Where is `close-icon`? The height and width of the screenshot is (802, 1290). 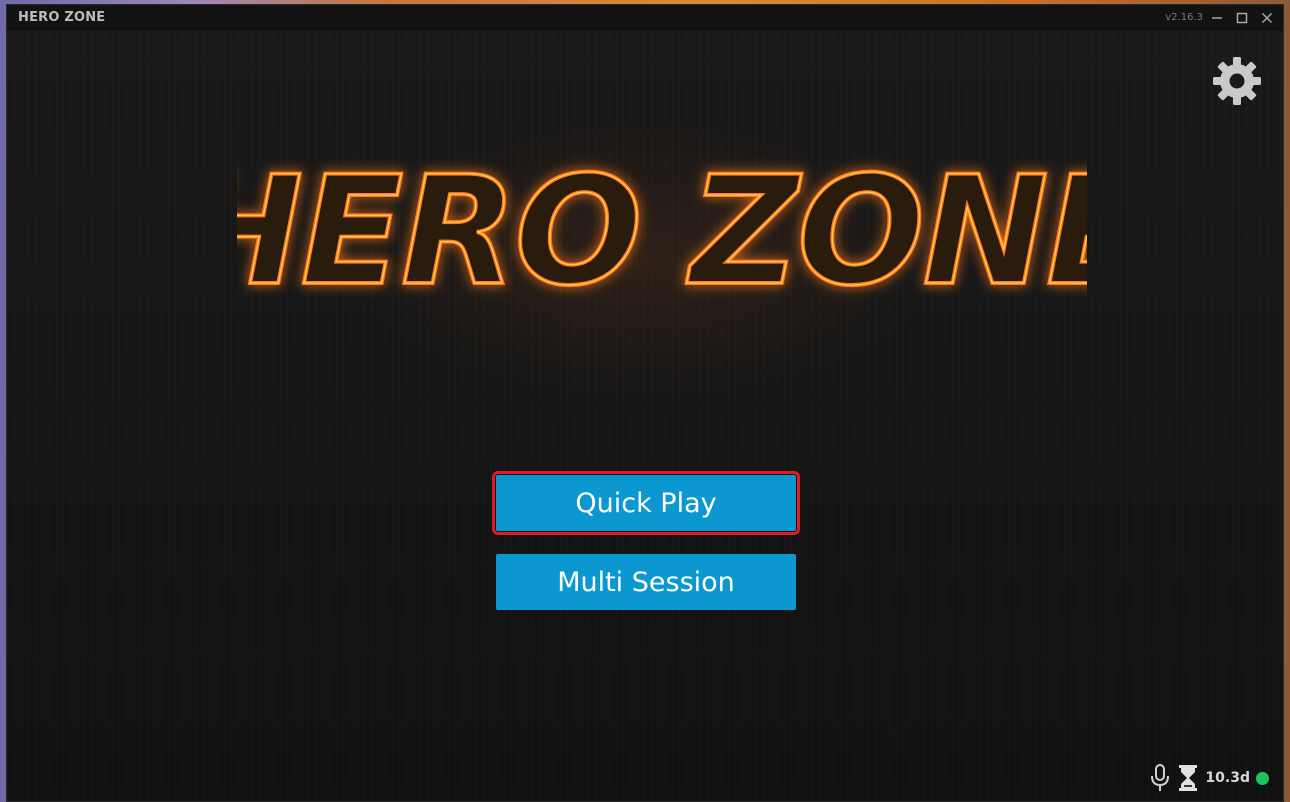
close-icon is located at coordinates (1267, 18).